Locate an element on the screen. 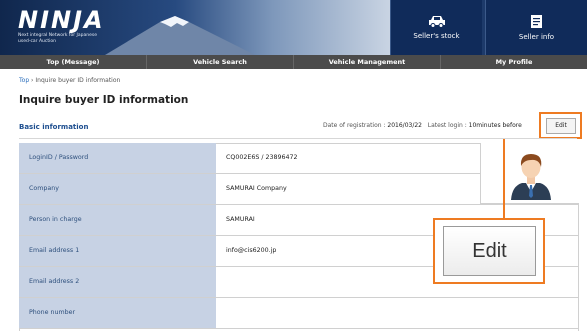 This screenshot has height=331, width=587. row-value-email1: info@cis6200.jp is located at coordinates (251, 250).